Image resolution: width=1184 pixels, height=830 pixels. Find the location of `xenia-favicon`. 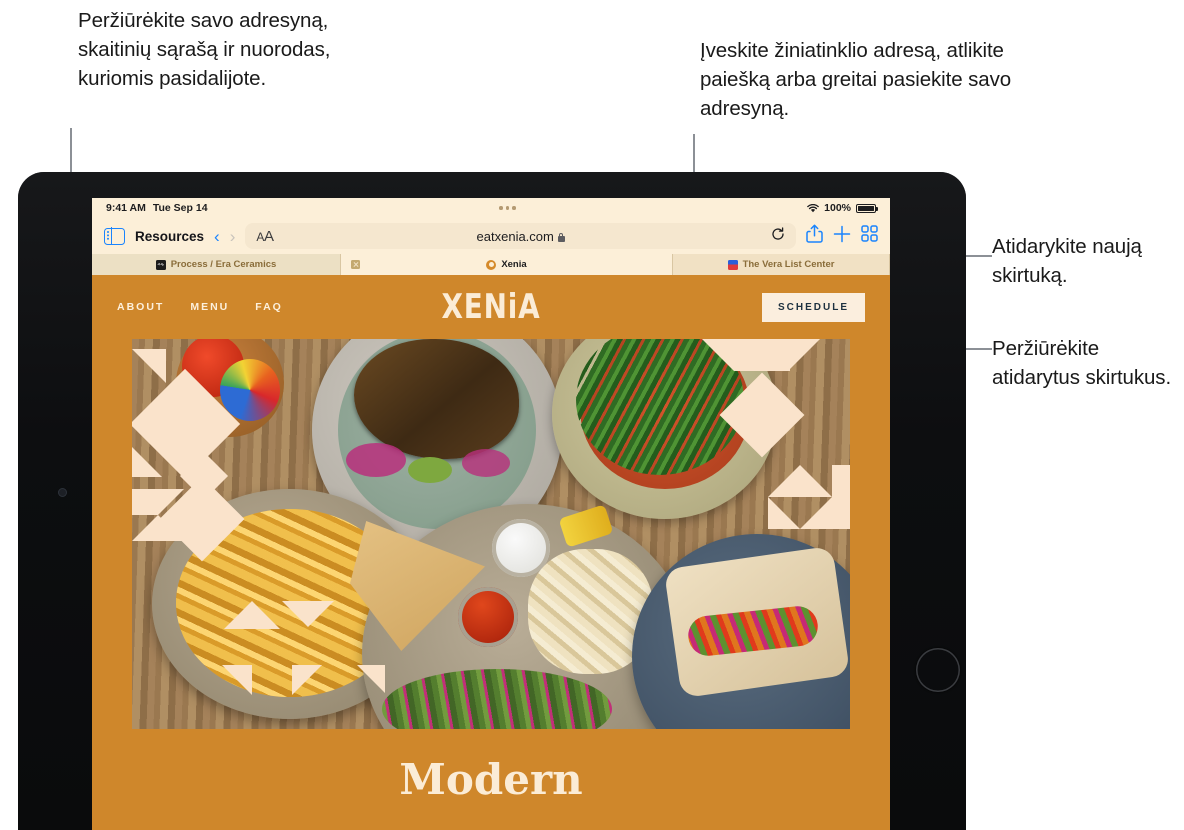

xenia-favicon is located at coordinates (491, 264).